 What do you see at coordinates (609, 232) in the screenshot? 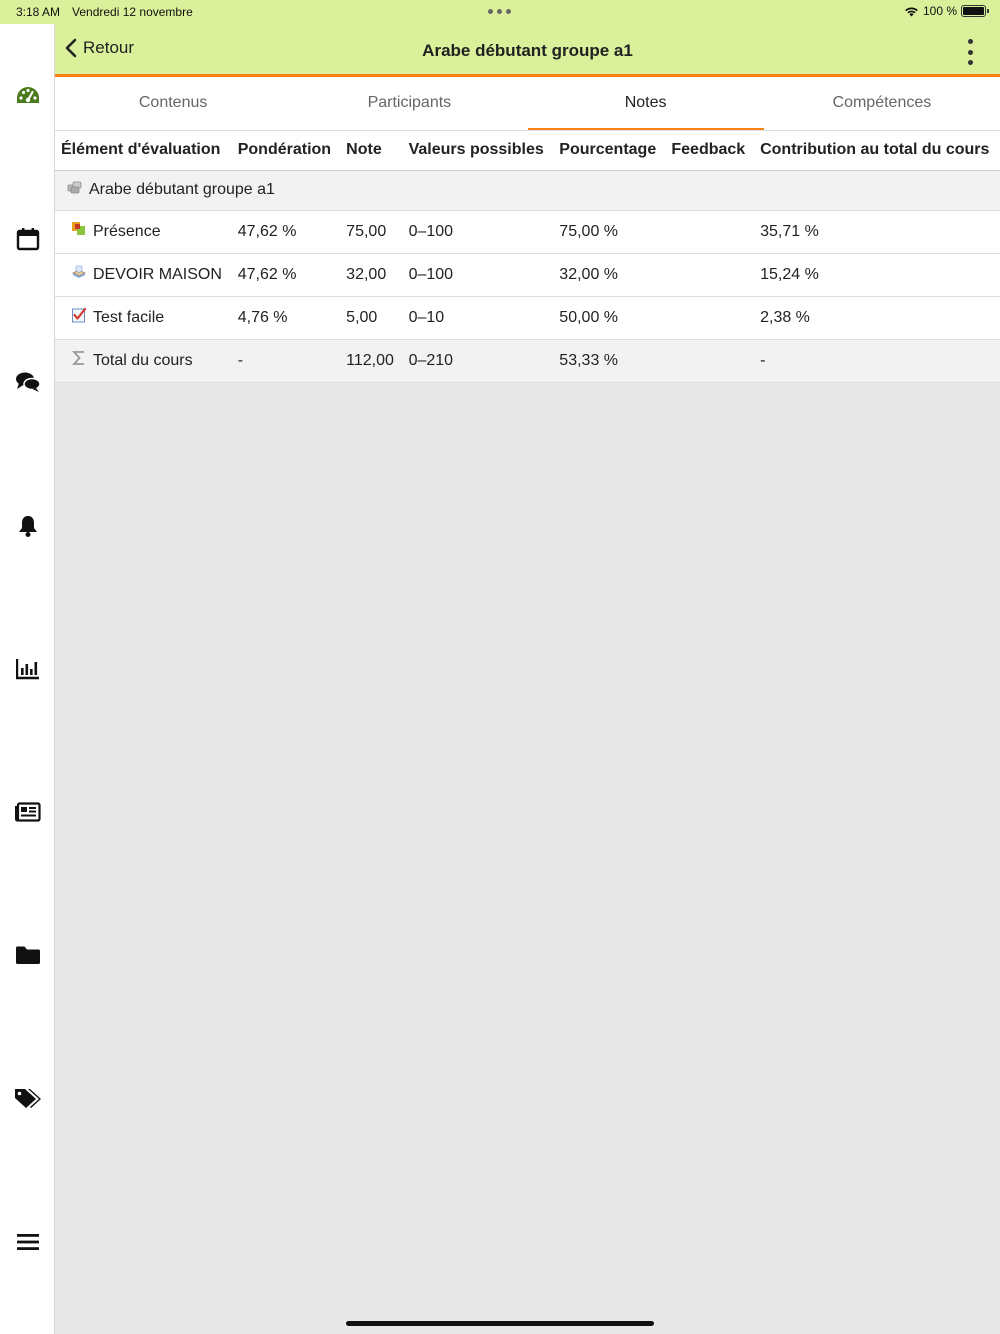
I see `grade-item-percentage: 75,00 %` at bounding box center [609, 232].